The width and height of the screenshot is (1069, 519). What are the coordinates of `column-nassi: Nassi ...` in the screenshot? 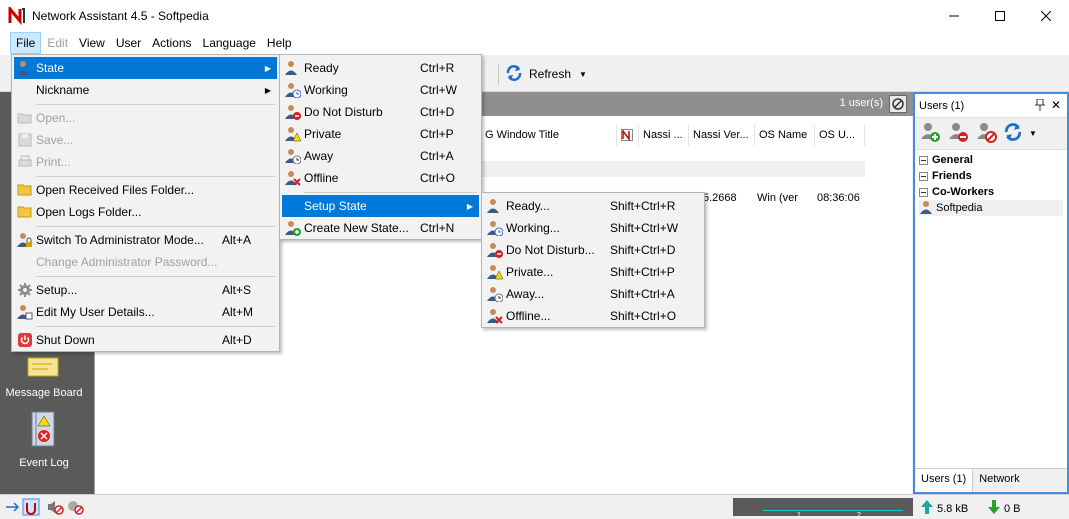 It's located at (664, 135).